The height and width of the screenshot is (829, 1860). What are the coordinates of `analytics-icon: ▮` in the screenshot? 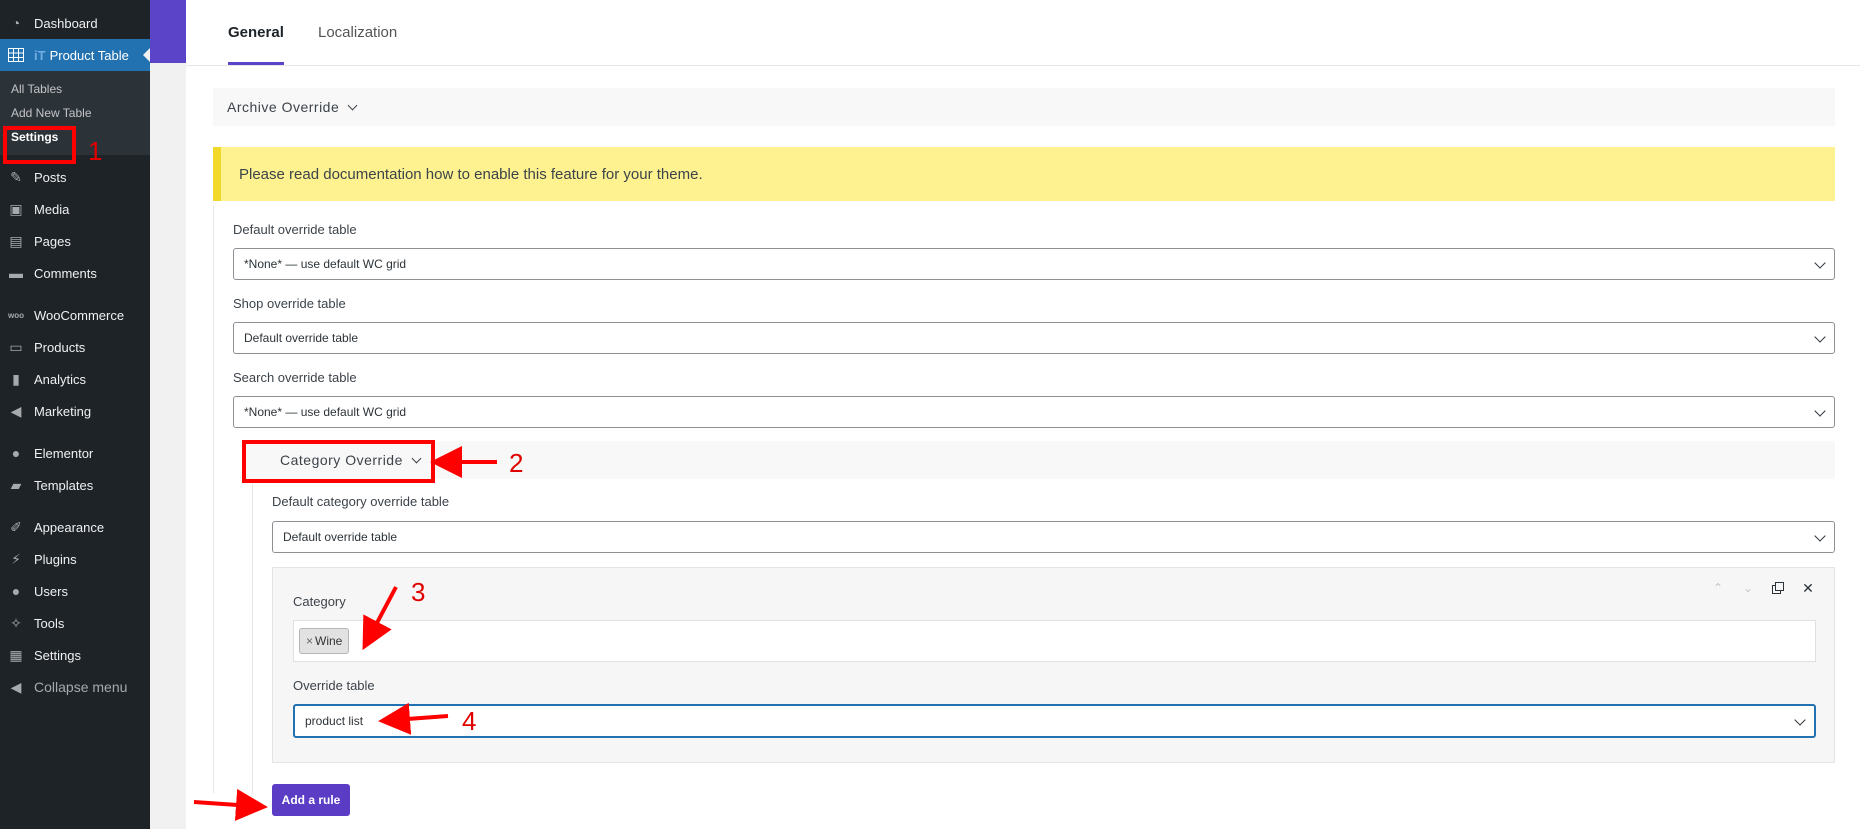 It's located at (16, 378).